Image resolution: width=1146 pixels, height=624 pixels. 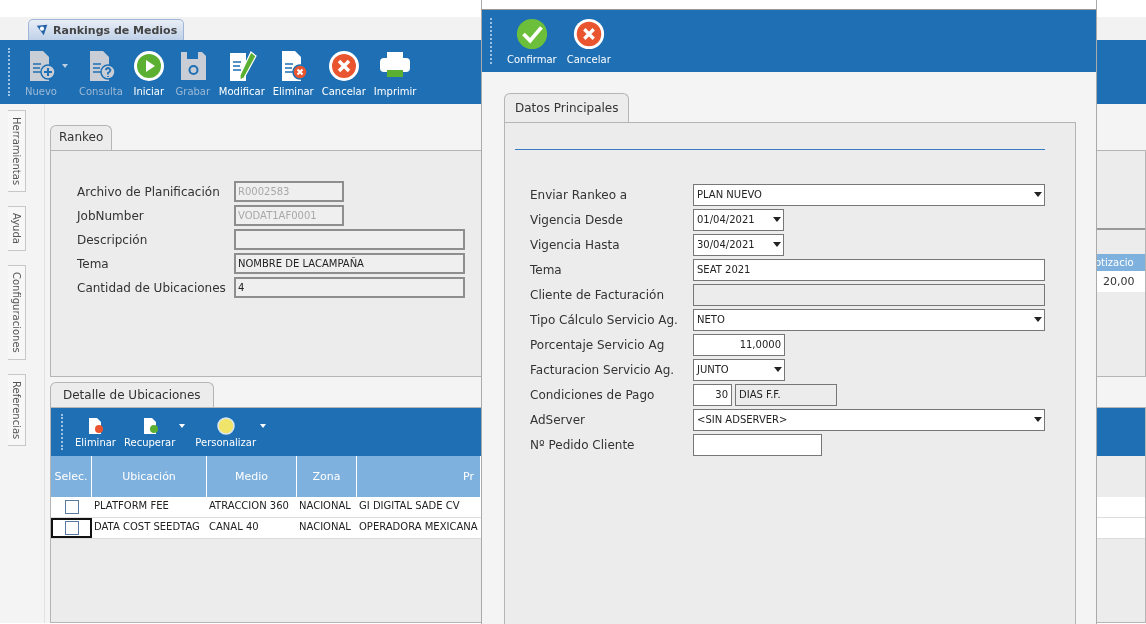 I want to click on toolbar-button: Modificar, so click(x=241, y=72).